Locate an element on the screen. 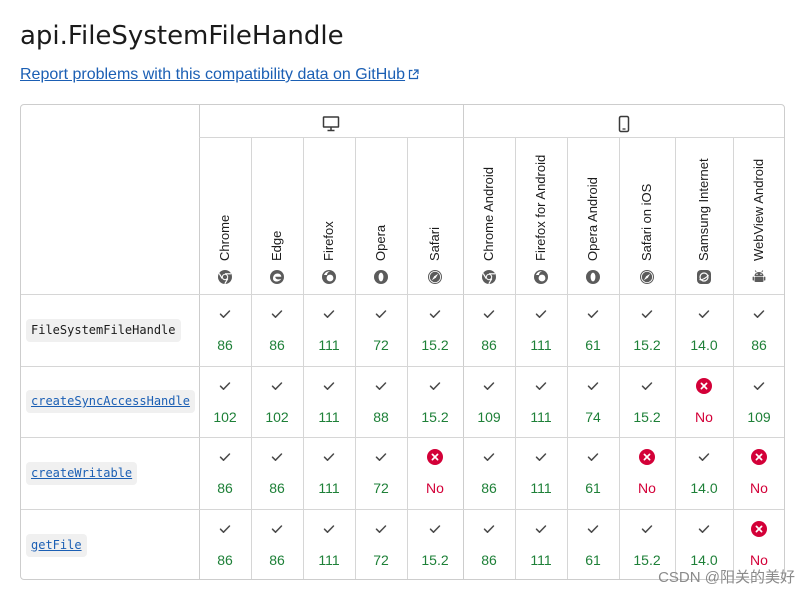 The height and width of the screenshot is (599, 809). android-icon is located at coordinates (759, 276).